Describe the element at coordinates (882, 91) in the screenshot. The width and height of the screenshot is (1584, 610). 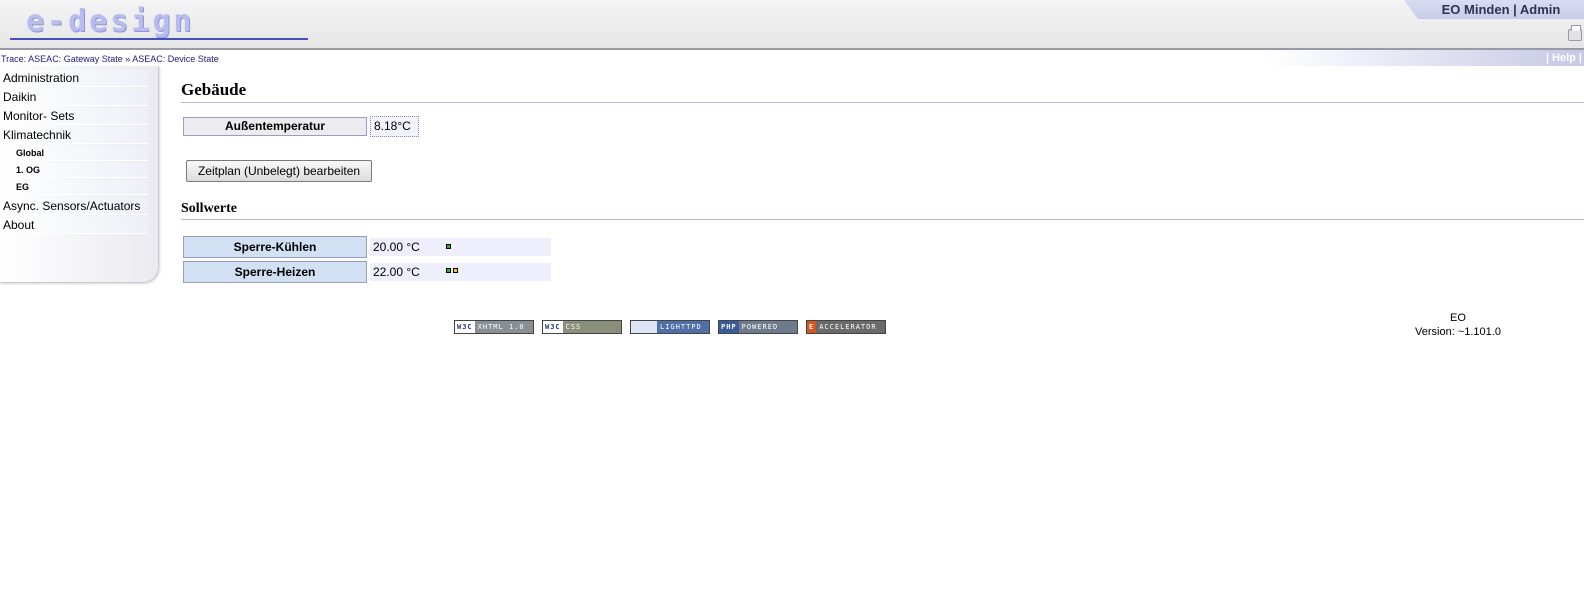
I see `section-title-building: Gebäude` at that location.